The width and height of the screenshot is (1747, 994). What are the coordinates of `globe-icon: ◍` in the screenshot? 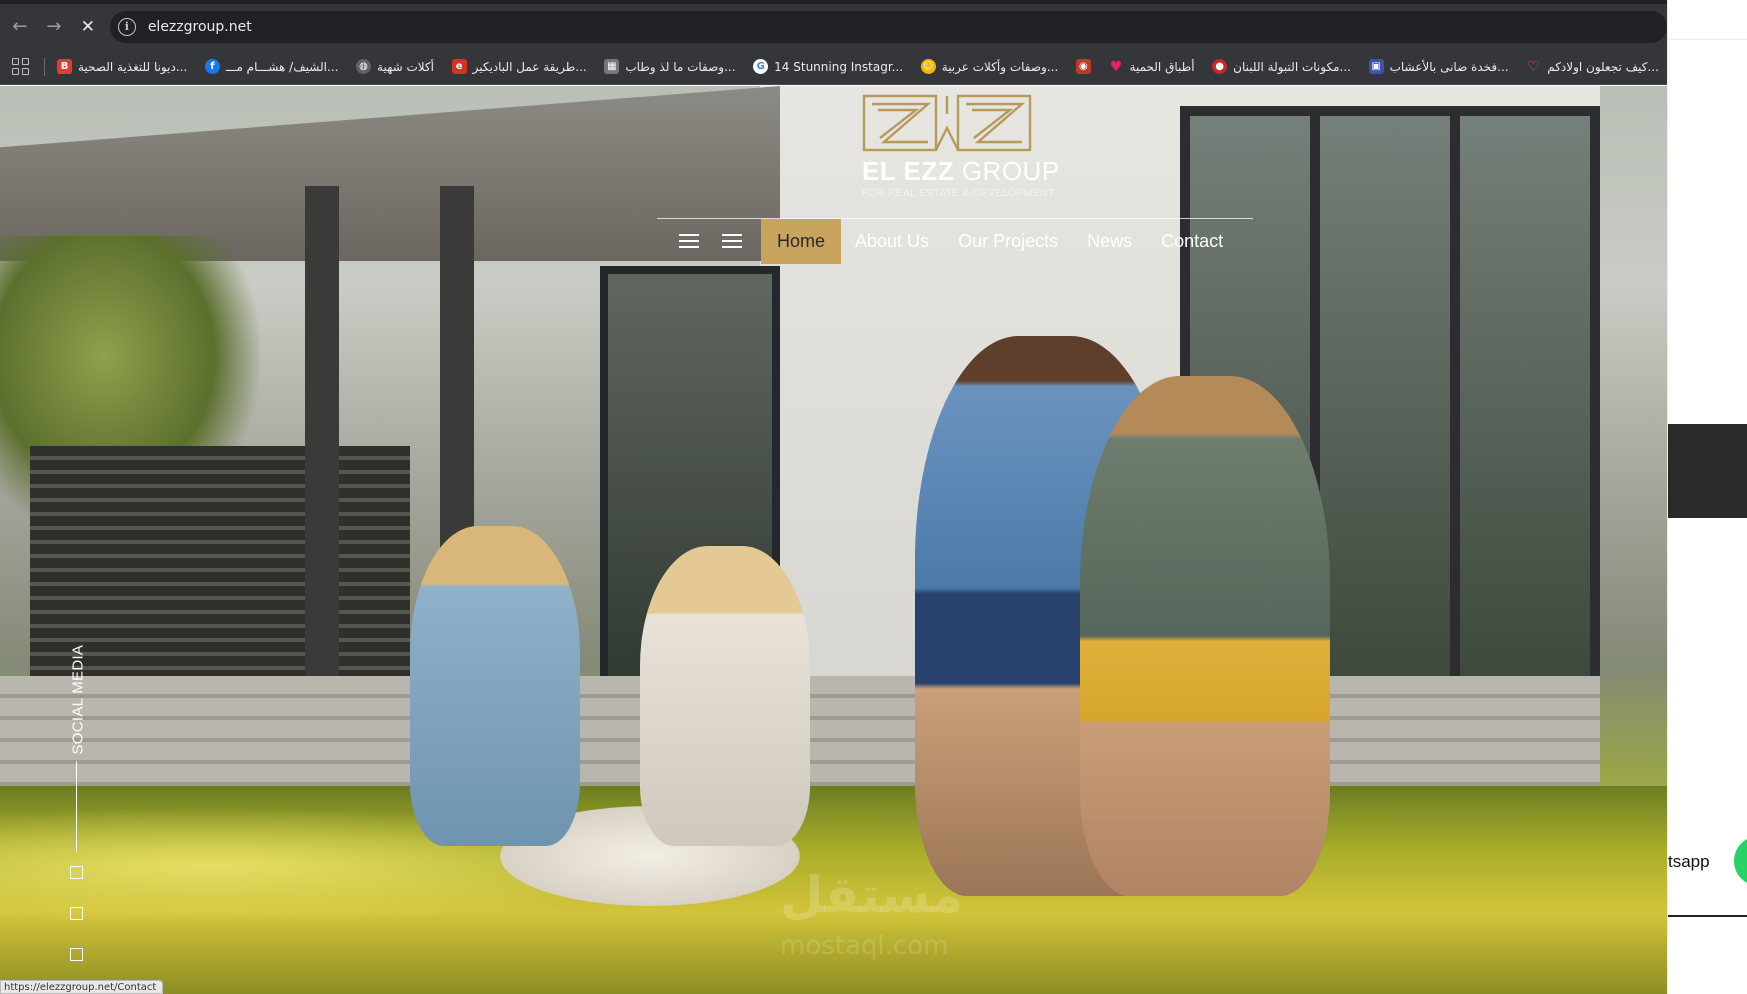 It's located at (364, 66).